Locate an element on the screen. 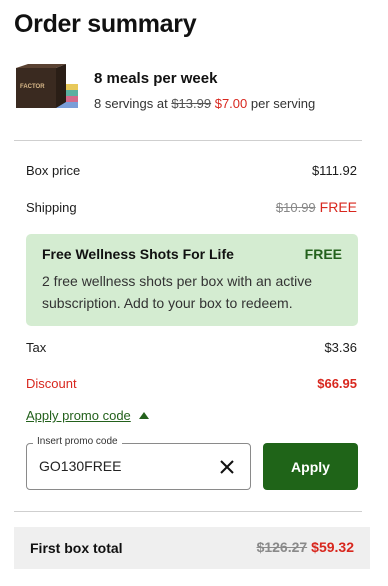  old-serving-price: $13.99 is located at coordinates (191, 103).